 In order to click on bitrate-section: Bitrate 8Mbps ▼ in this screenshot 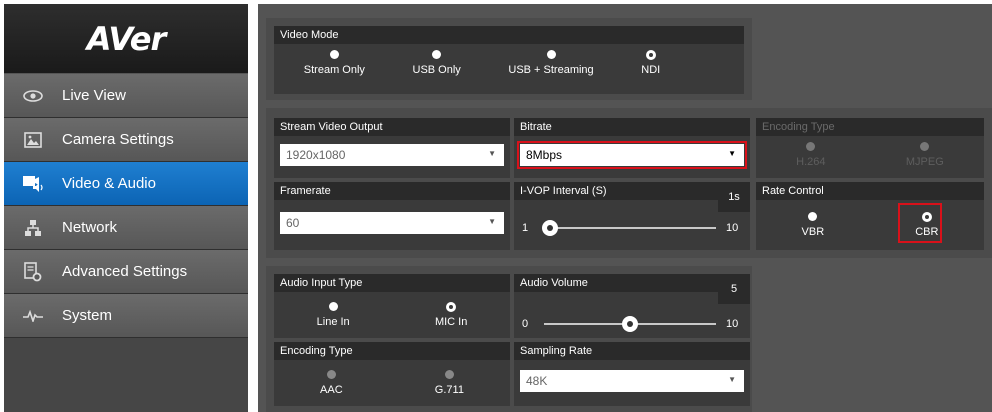, I will do `click(632, 148)`.